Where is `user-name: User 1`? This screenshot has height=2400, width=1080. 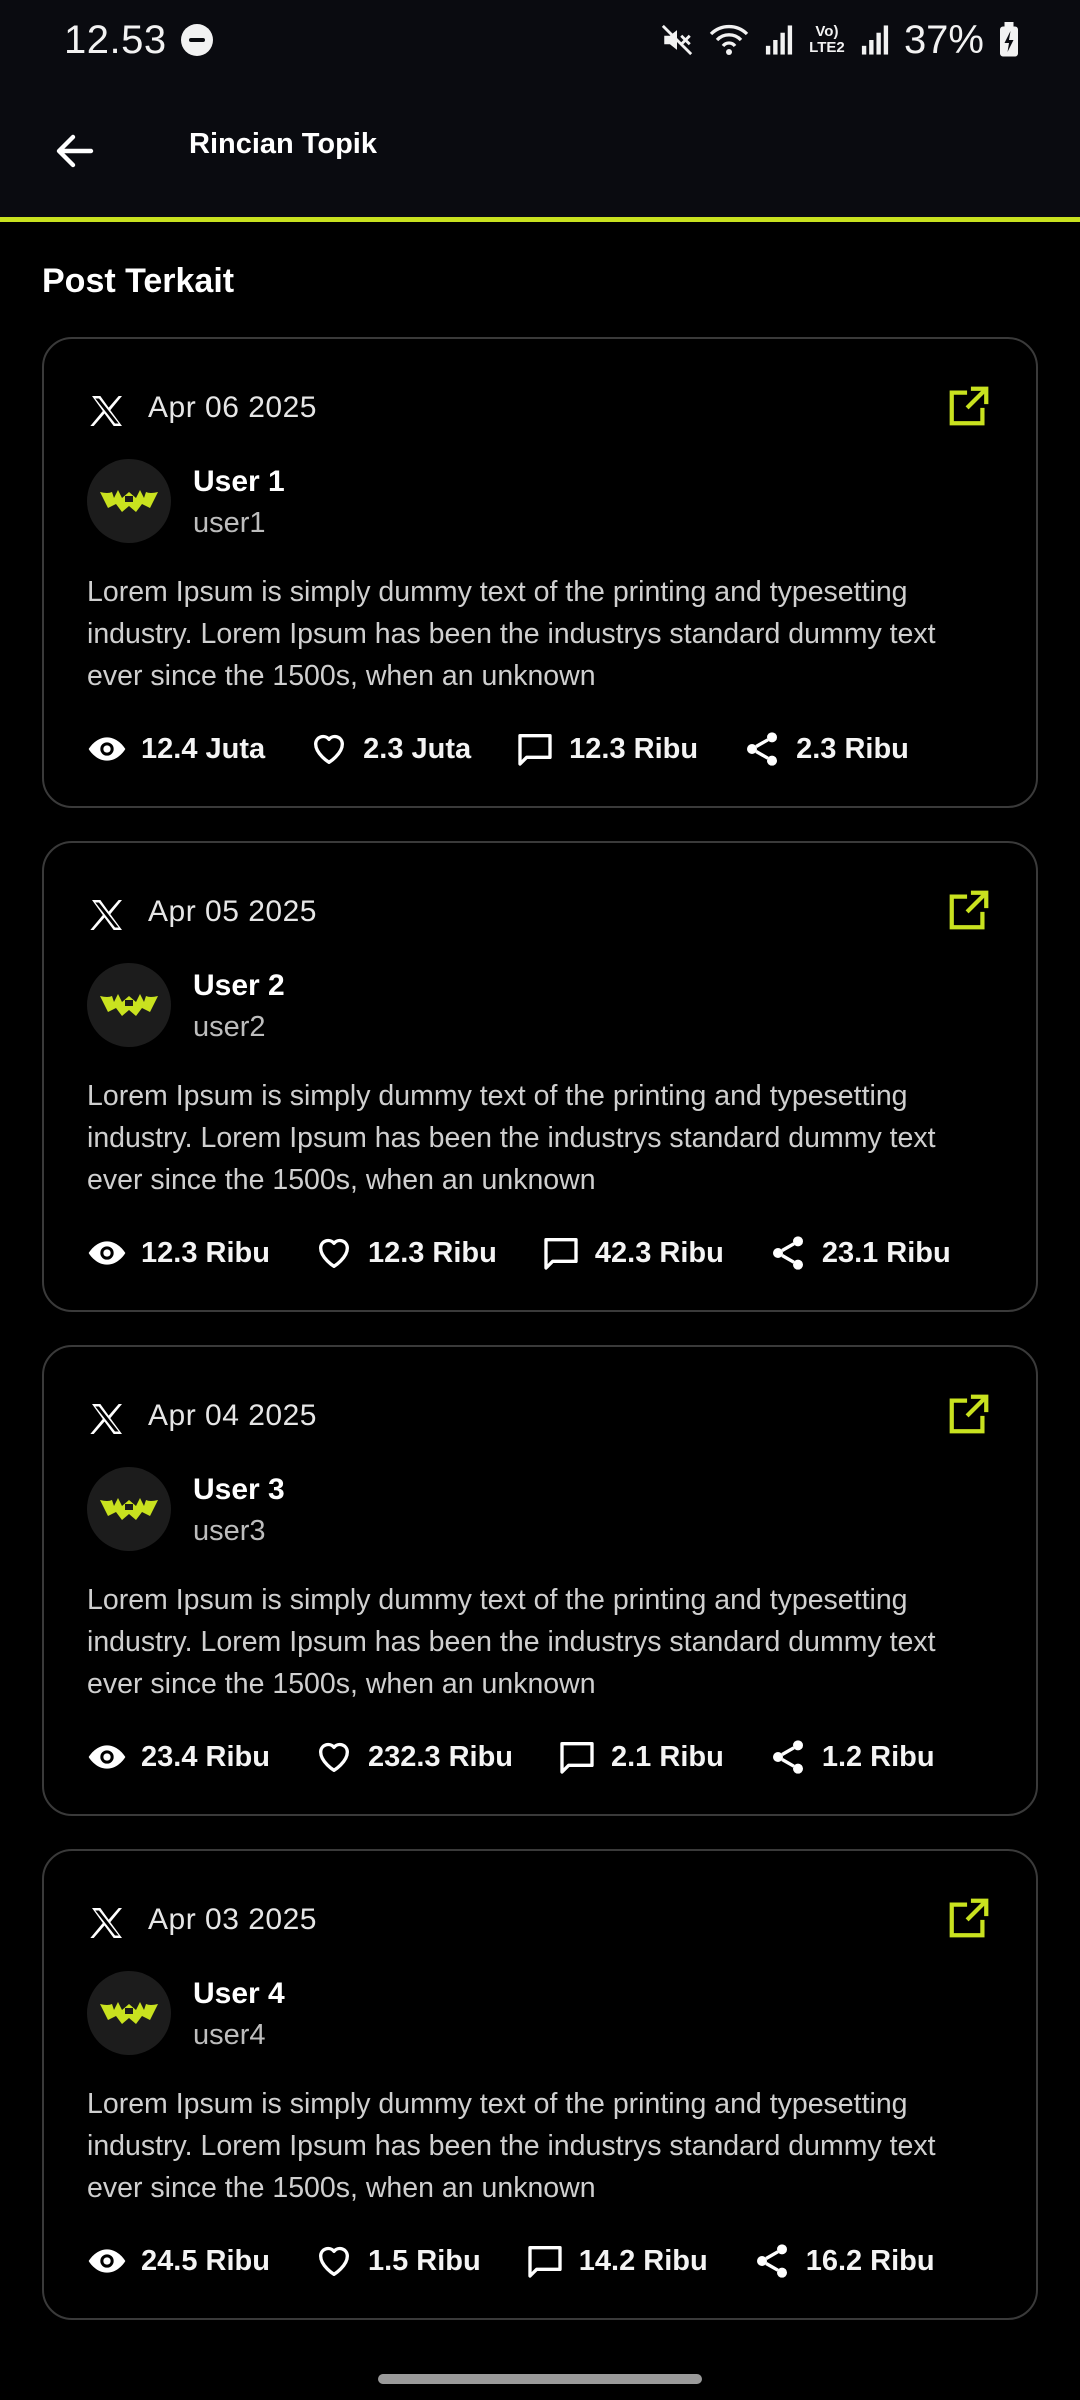
user-name: User 1 is located at coordinates (239, 481).